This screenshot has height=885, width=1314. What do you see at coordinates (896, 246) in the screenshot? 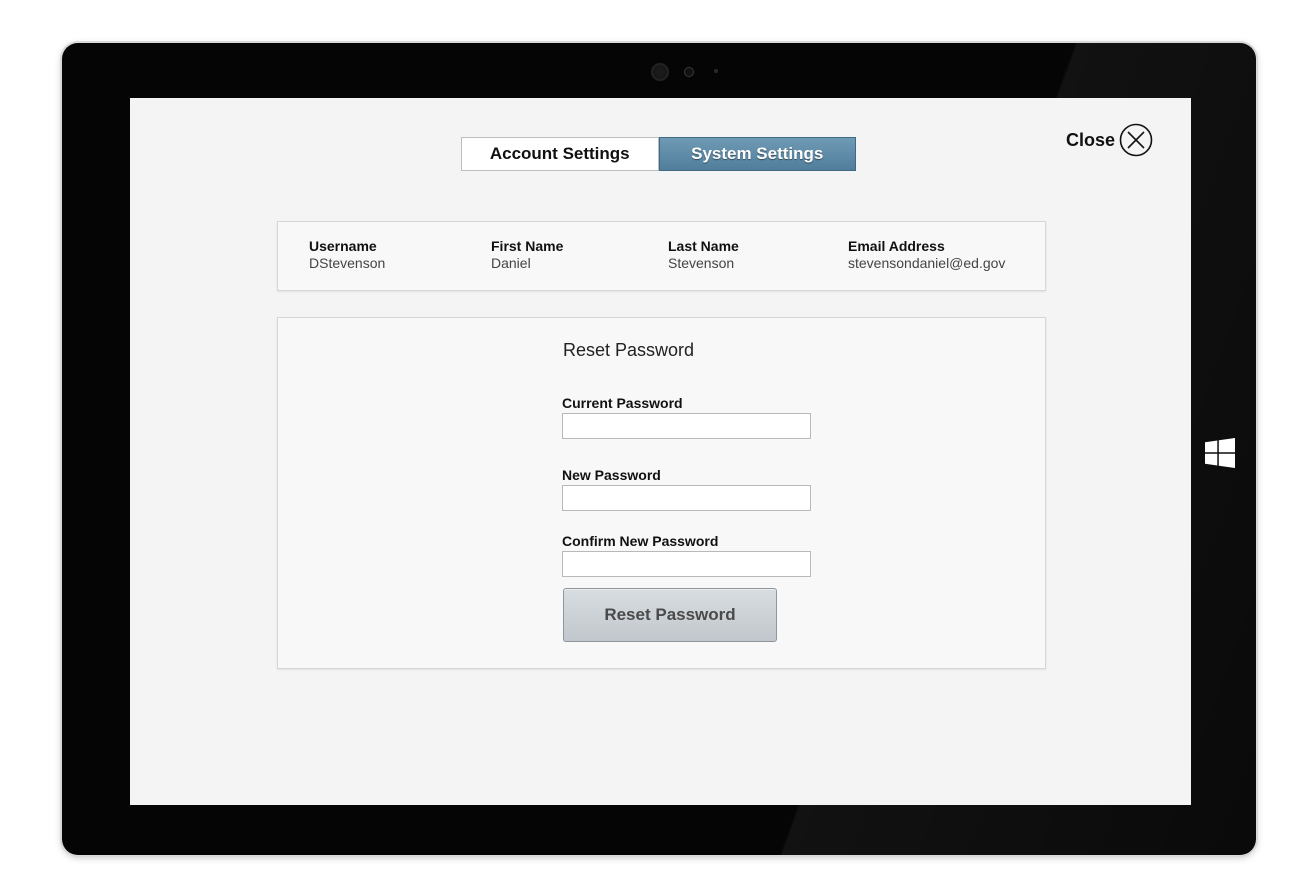
I see `email-label: Email Address` at bounding box center [896, 246].